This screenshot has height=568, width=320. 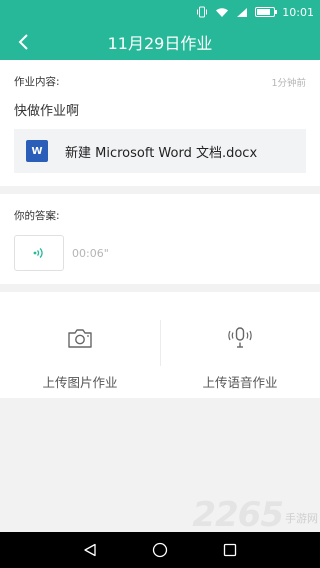 I want to click on upload-voice-label: 上传语音作业, so click(x=240, y=382).